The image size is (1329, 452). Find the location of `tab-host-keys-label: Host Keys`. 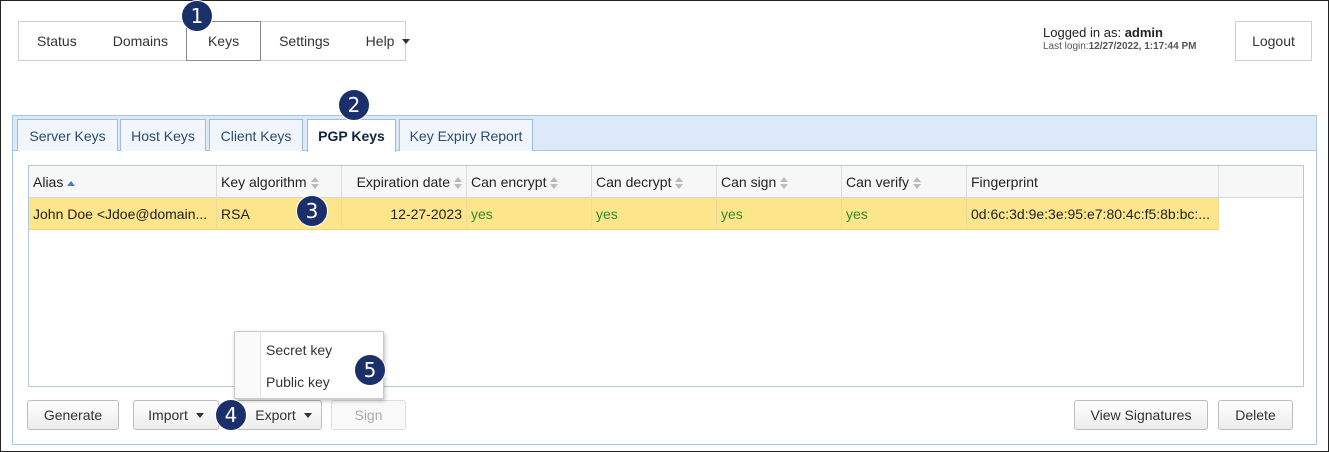

tab-host-keys-label: Host Keys is located at coordinates (163, 135).